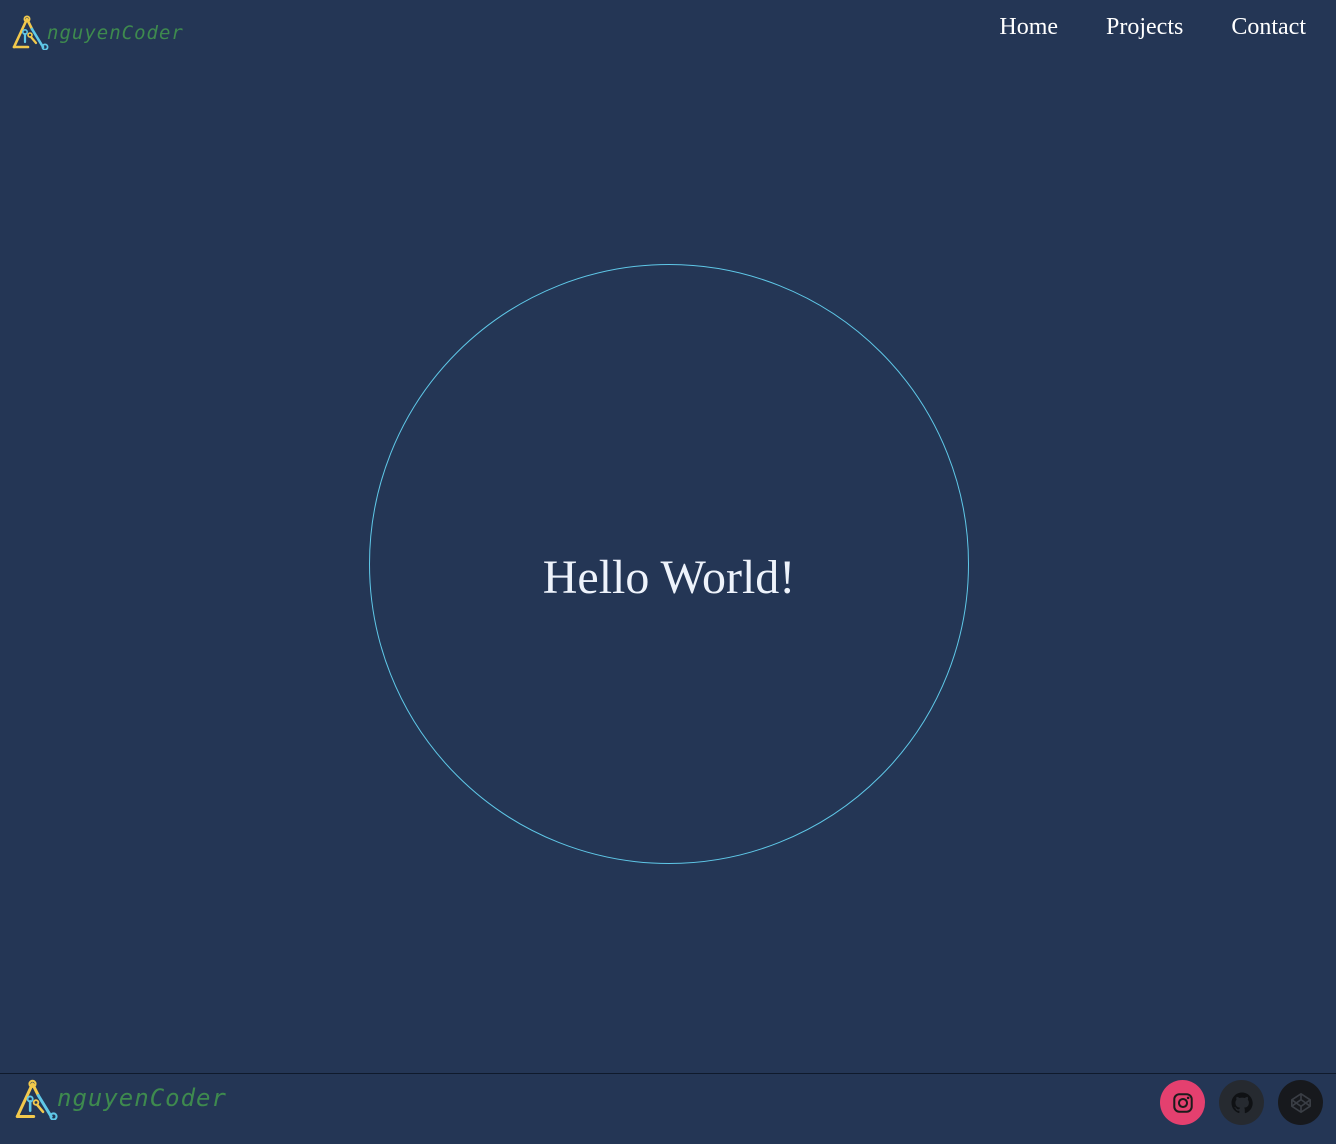  Describe the element at coordinates (669, 577) in the screenshot. I see `hero-heading: Hello World!` at that location.